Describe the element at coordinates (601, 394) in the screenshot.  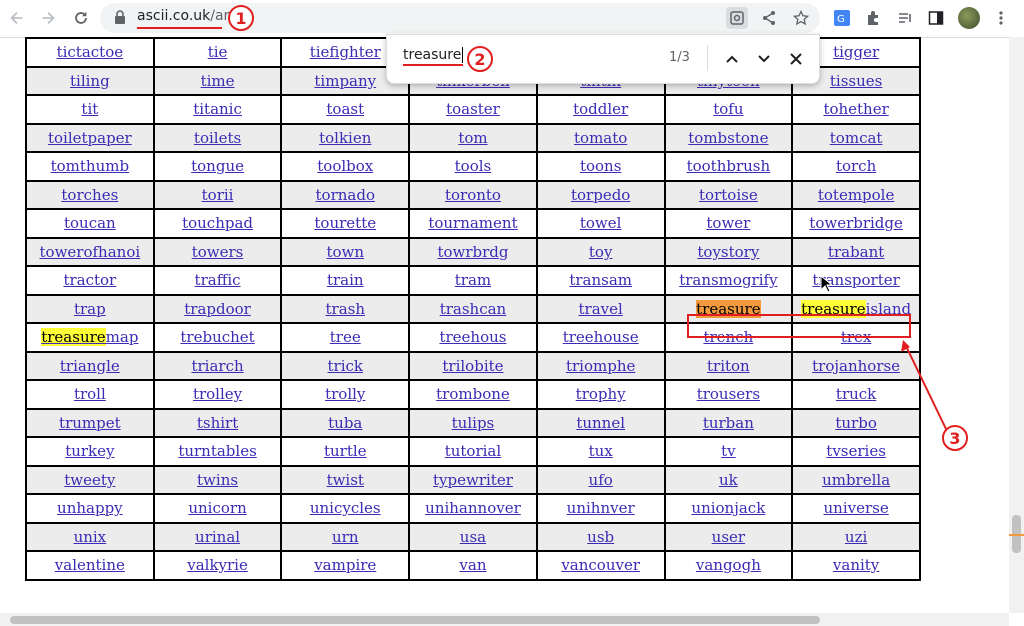
I see `art-link: trophy` at that location.